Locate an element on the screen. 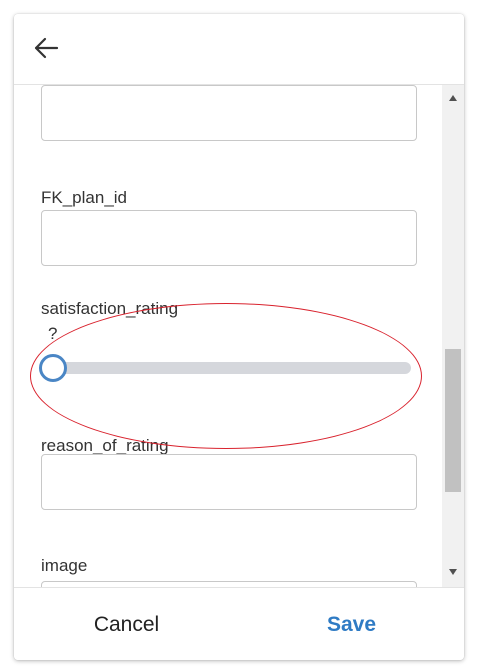  vertical-scrollbar is located at coordinates (453, 336).